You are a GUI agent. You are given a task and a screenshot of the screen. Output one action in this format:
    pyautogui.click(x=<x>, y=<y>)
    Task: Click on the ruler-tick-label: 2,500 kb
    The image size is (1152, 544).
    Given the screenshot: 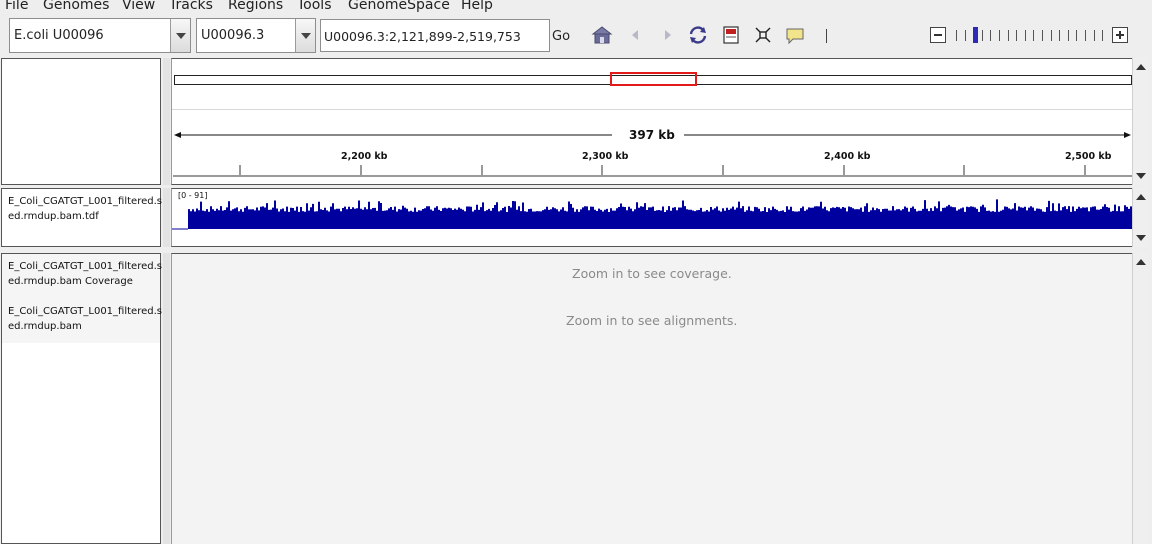 What is the action you would take?
    pyautogui.click(x=1088, y=156)
    